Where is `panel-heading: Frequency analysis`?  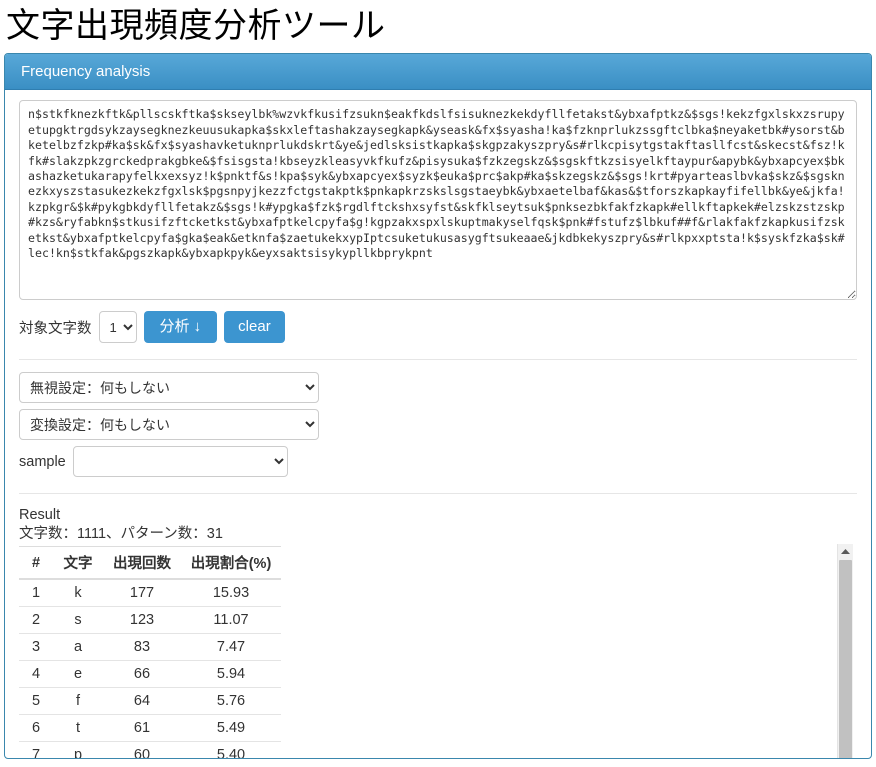 panel-heading: Frequency analysis is located at coordinates (438, 72).